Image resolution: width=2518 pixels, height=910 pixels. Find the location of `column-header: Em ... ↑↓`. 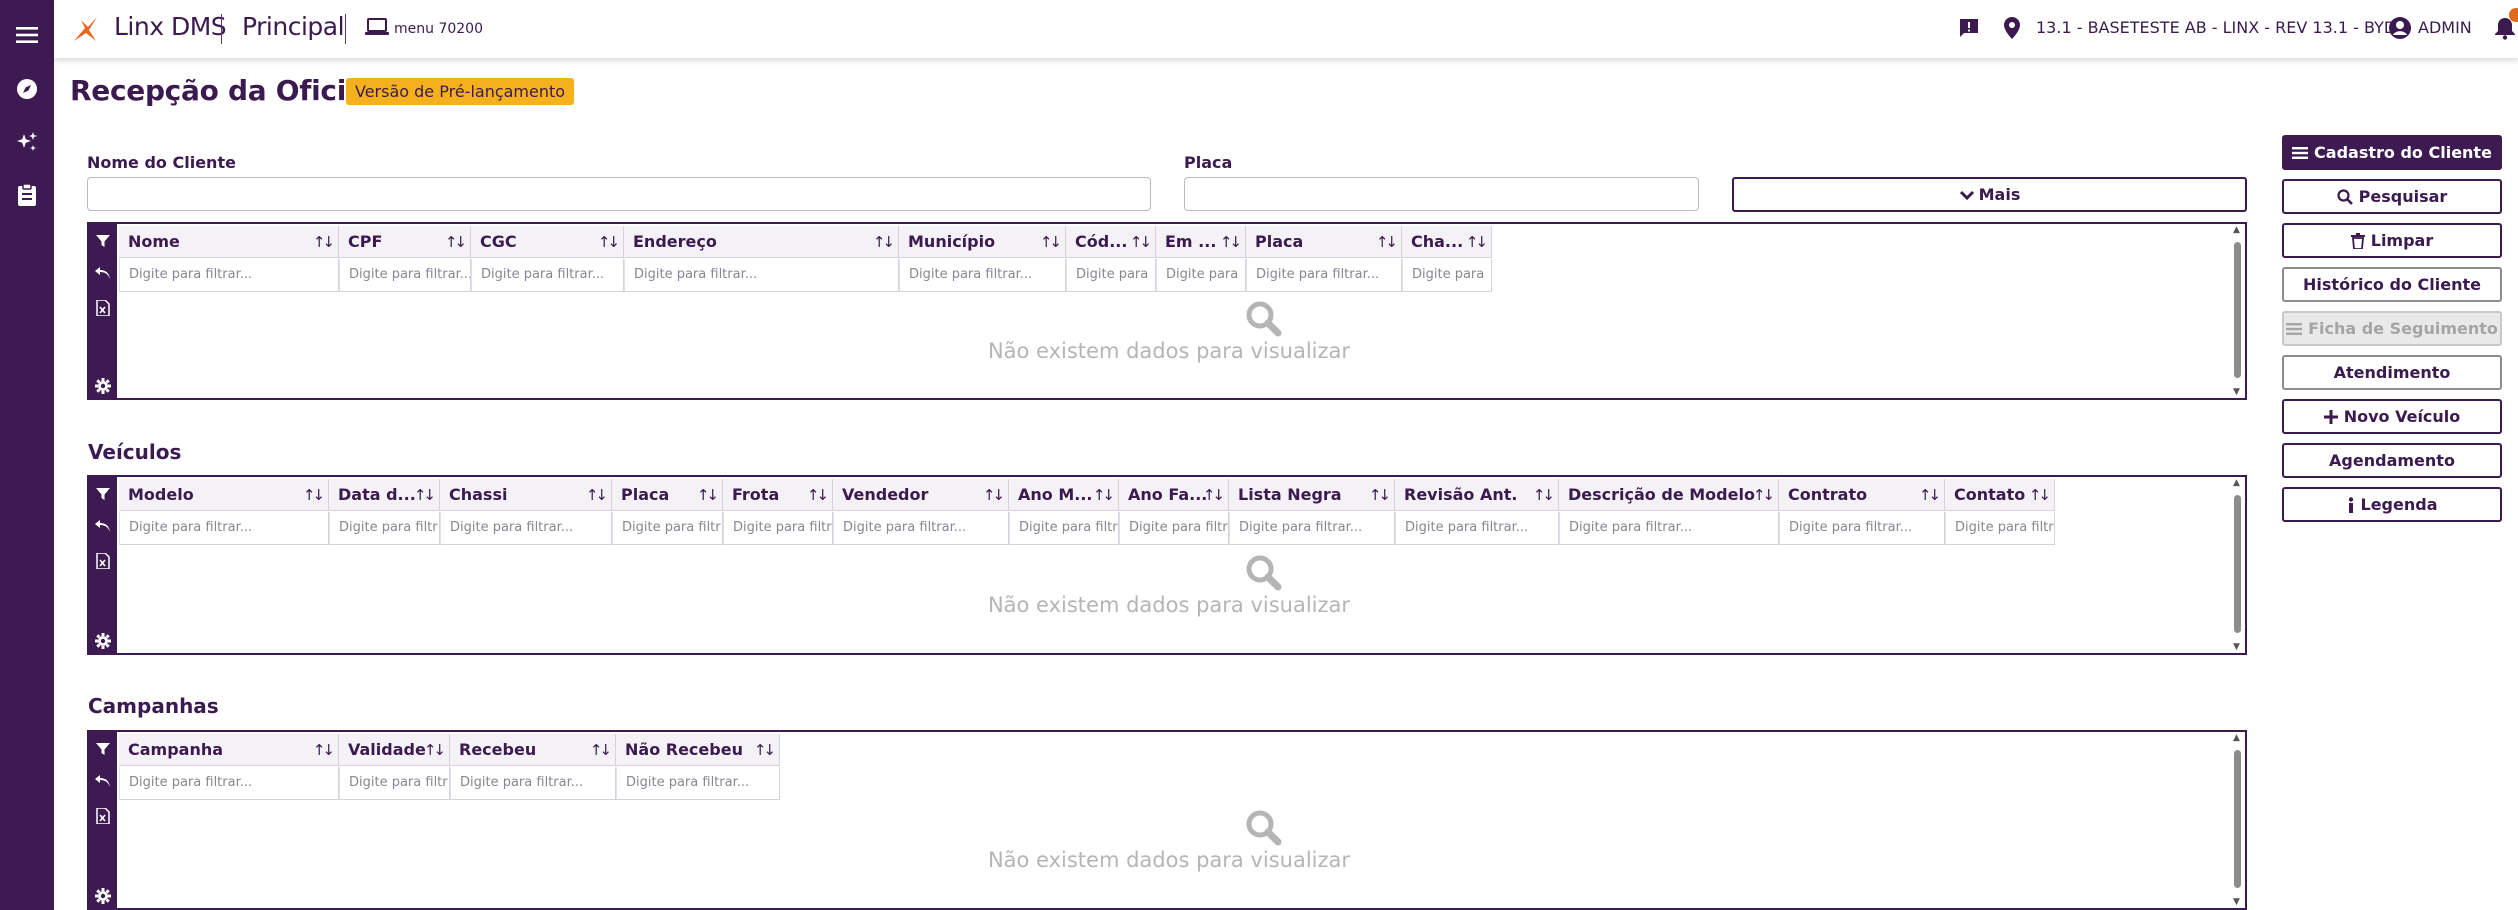

column-header: Em ... ↑↓ is located at coordinates (1201, 242).